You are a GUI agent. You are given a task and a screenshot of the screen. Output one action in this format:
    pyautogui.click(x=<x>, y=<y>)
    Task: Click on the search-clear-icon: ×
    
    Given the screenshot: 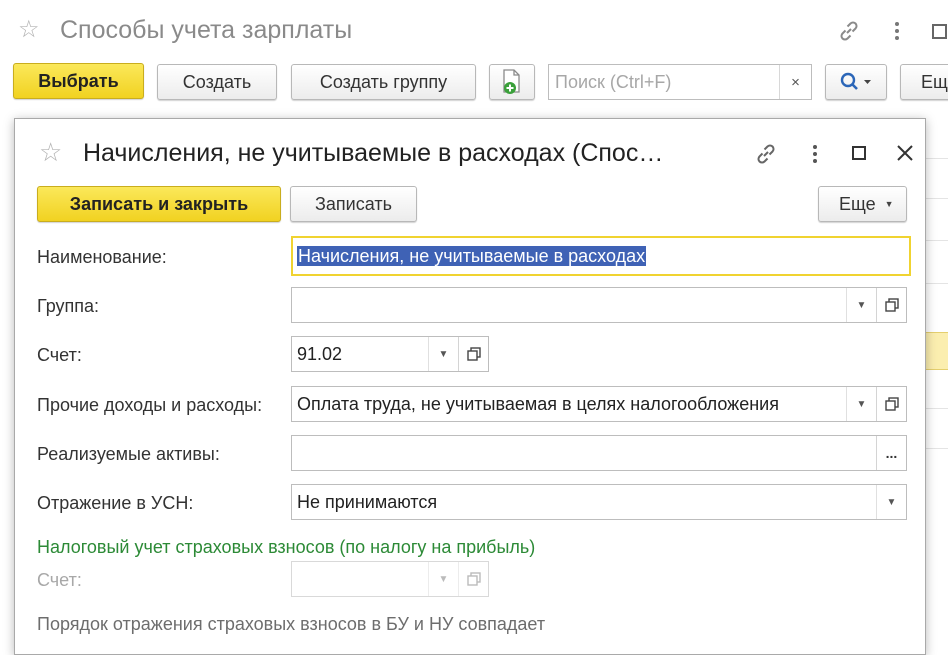 What is the action you would take?
    pyautogui.click(x=795, y=82)
    